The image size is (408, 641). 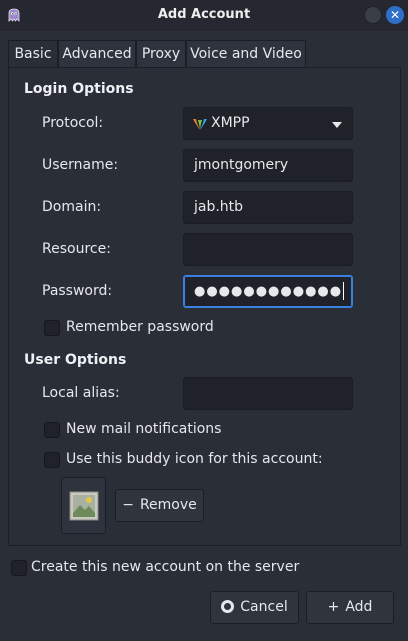 I want to click on cancel-button: Cancel, so click(x=254, y=607).